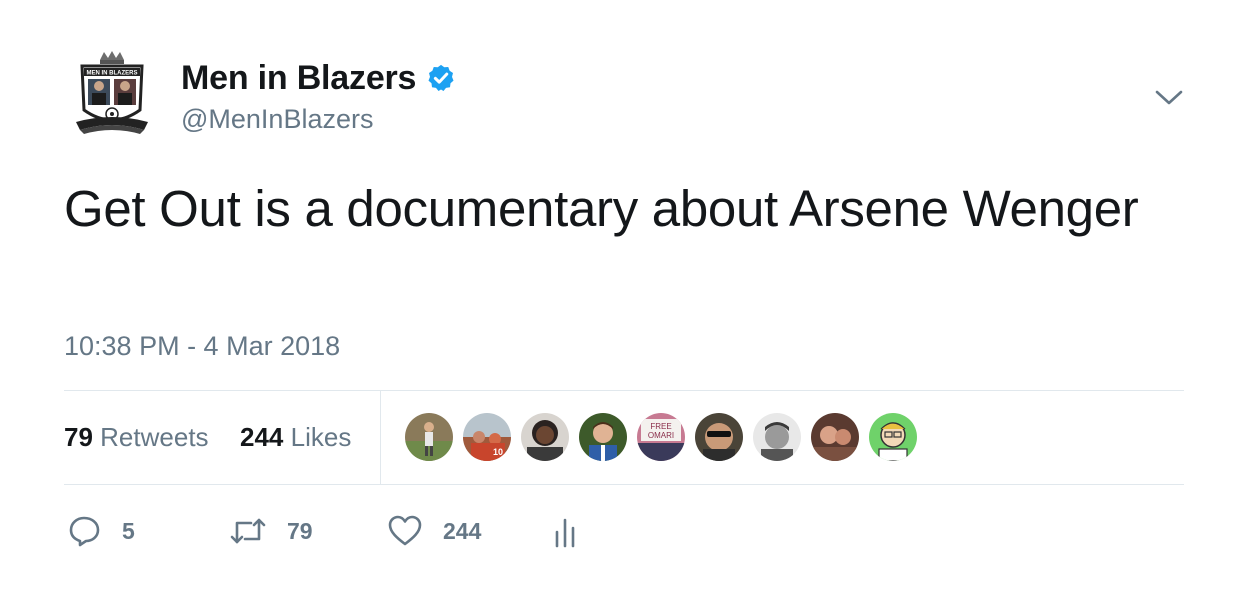 The height and width of the screenshot is (594, 1254). What do you see at coordinates (202, 346) in the screenshot?
I see `tweet-timestamp: 10:38 PM - 4 Mar 2018` at bounding box center [202, 346].